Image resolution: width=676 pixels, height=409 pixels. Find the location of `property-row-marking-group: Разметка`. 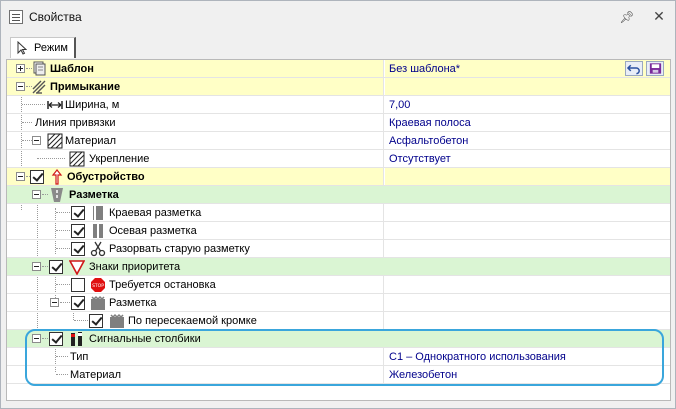

property-row-marking-group: Разметка is located at coordinates (338, 195).